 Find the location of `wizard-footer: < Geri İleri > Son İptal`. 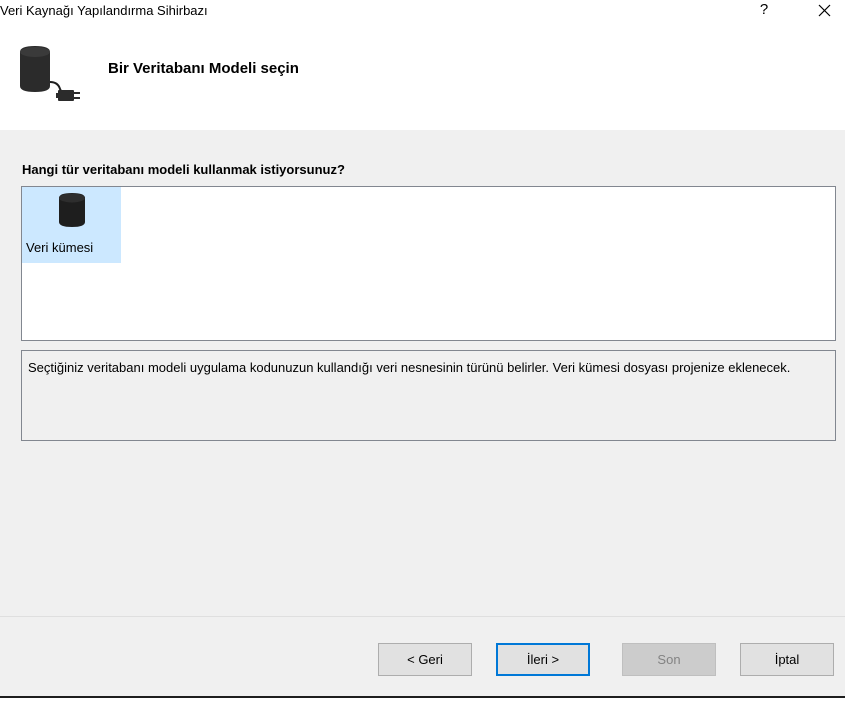

wizard-footer: < Geri İleri > Son İptal is located at coordinates (422, 656).